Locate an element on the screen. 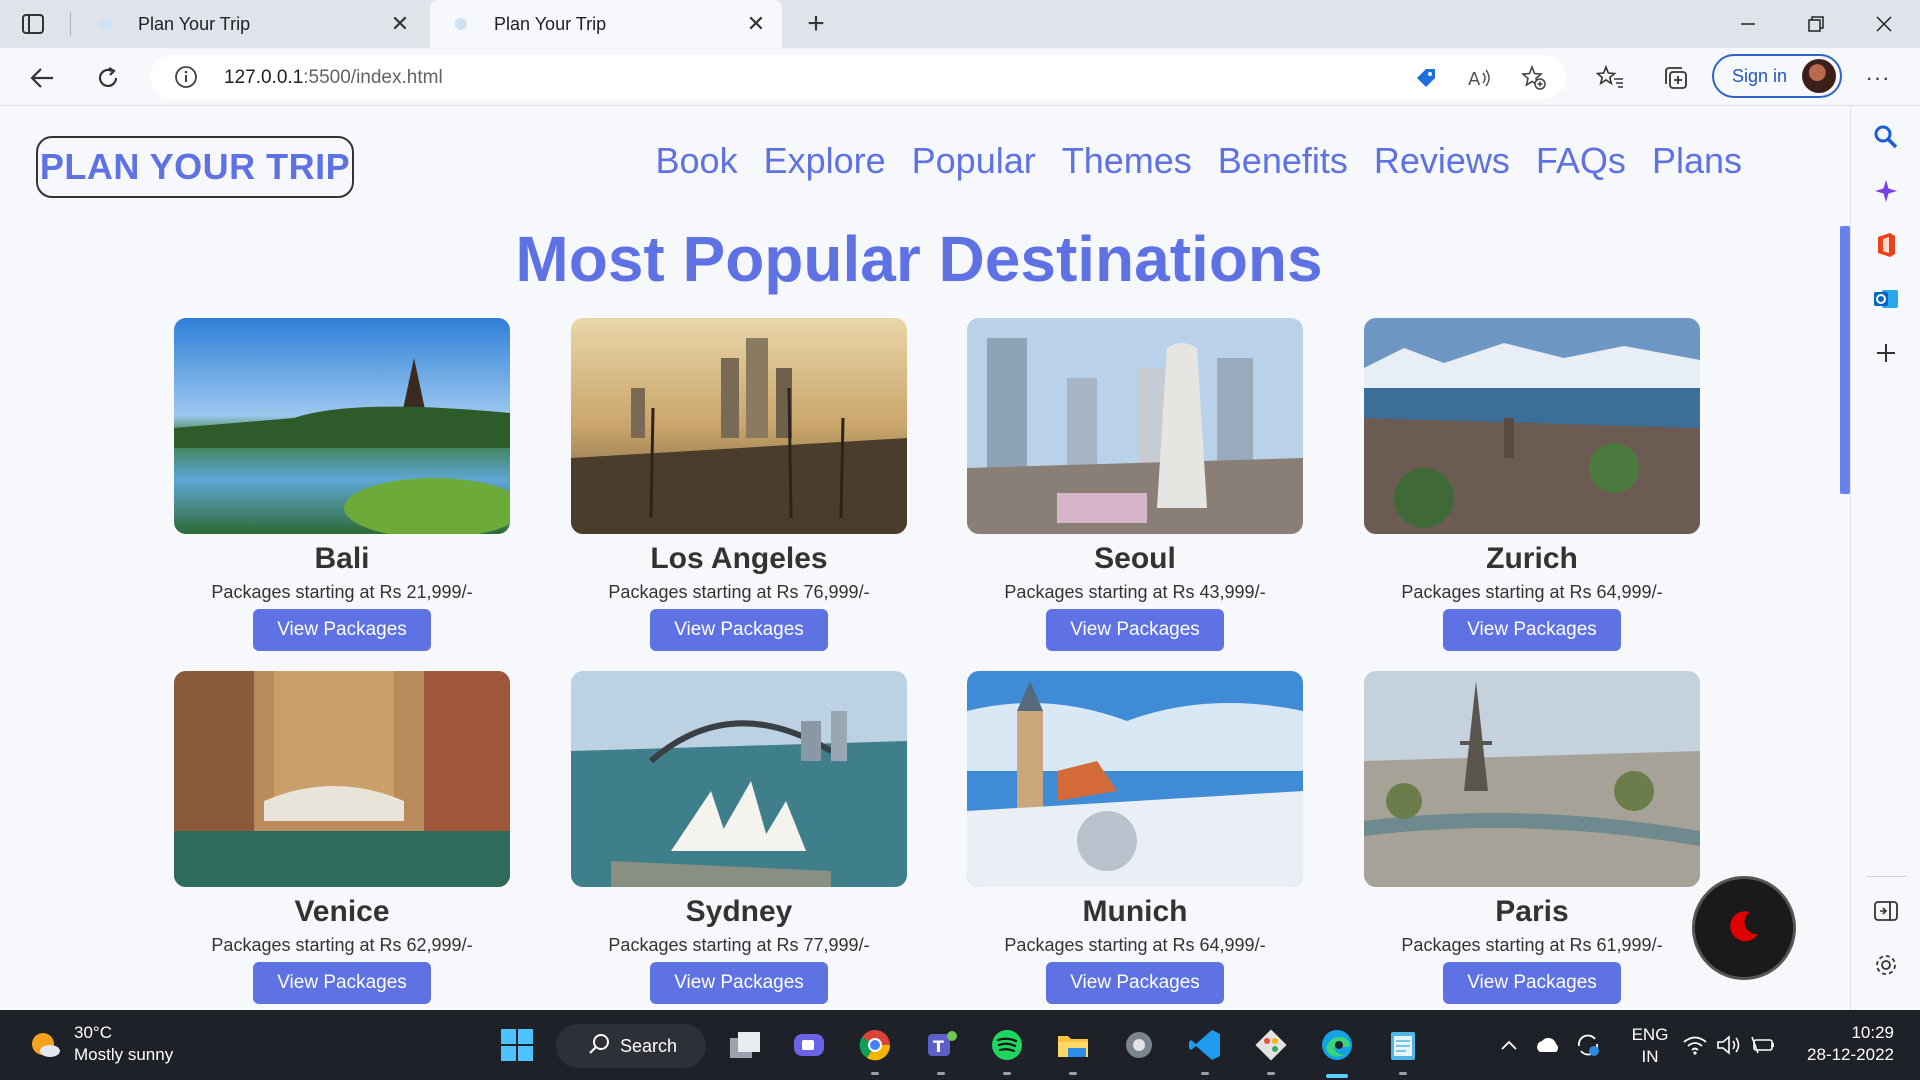  lang-code: ENG is located at coordinates (1650, 1034).